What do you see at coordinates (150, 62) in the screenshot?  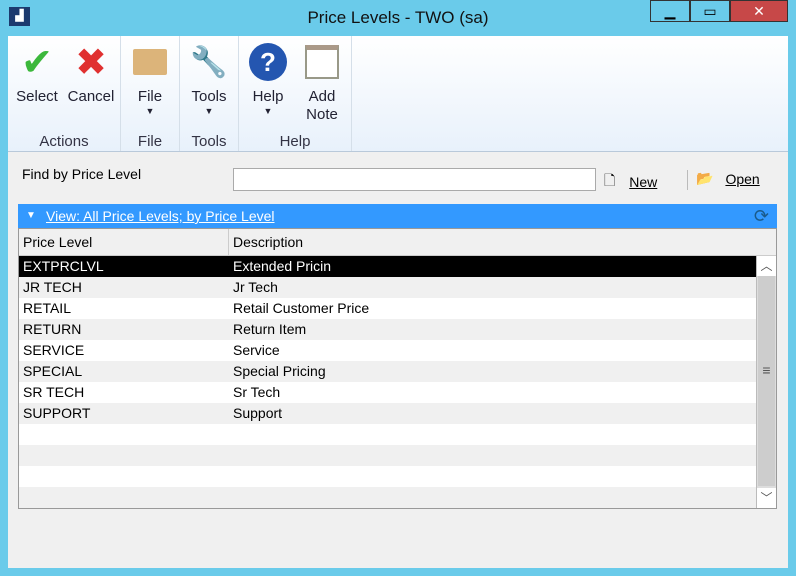 I see `folder-icon` at bounding box center [150, 62].